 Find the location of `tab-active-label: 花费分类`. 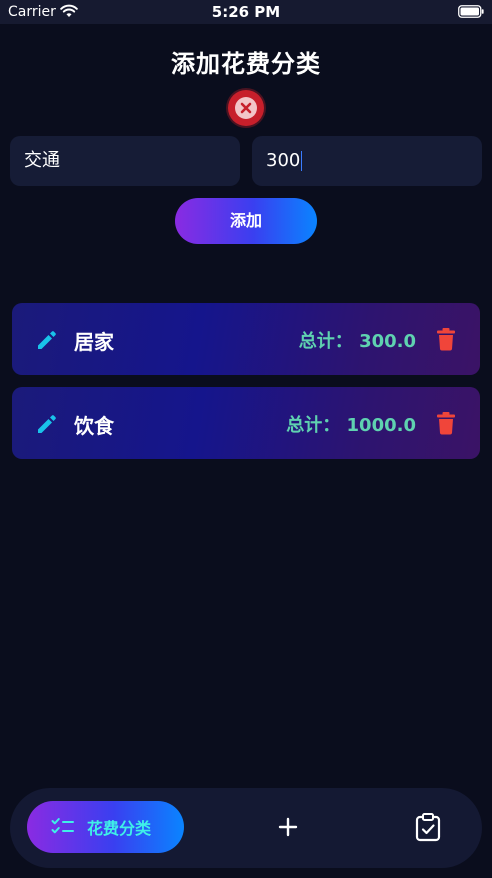

tab-active-label: 花费分类 is located at coordinates (119, 828).